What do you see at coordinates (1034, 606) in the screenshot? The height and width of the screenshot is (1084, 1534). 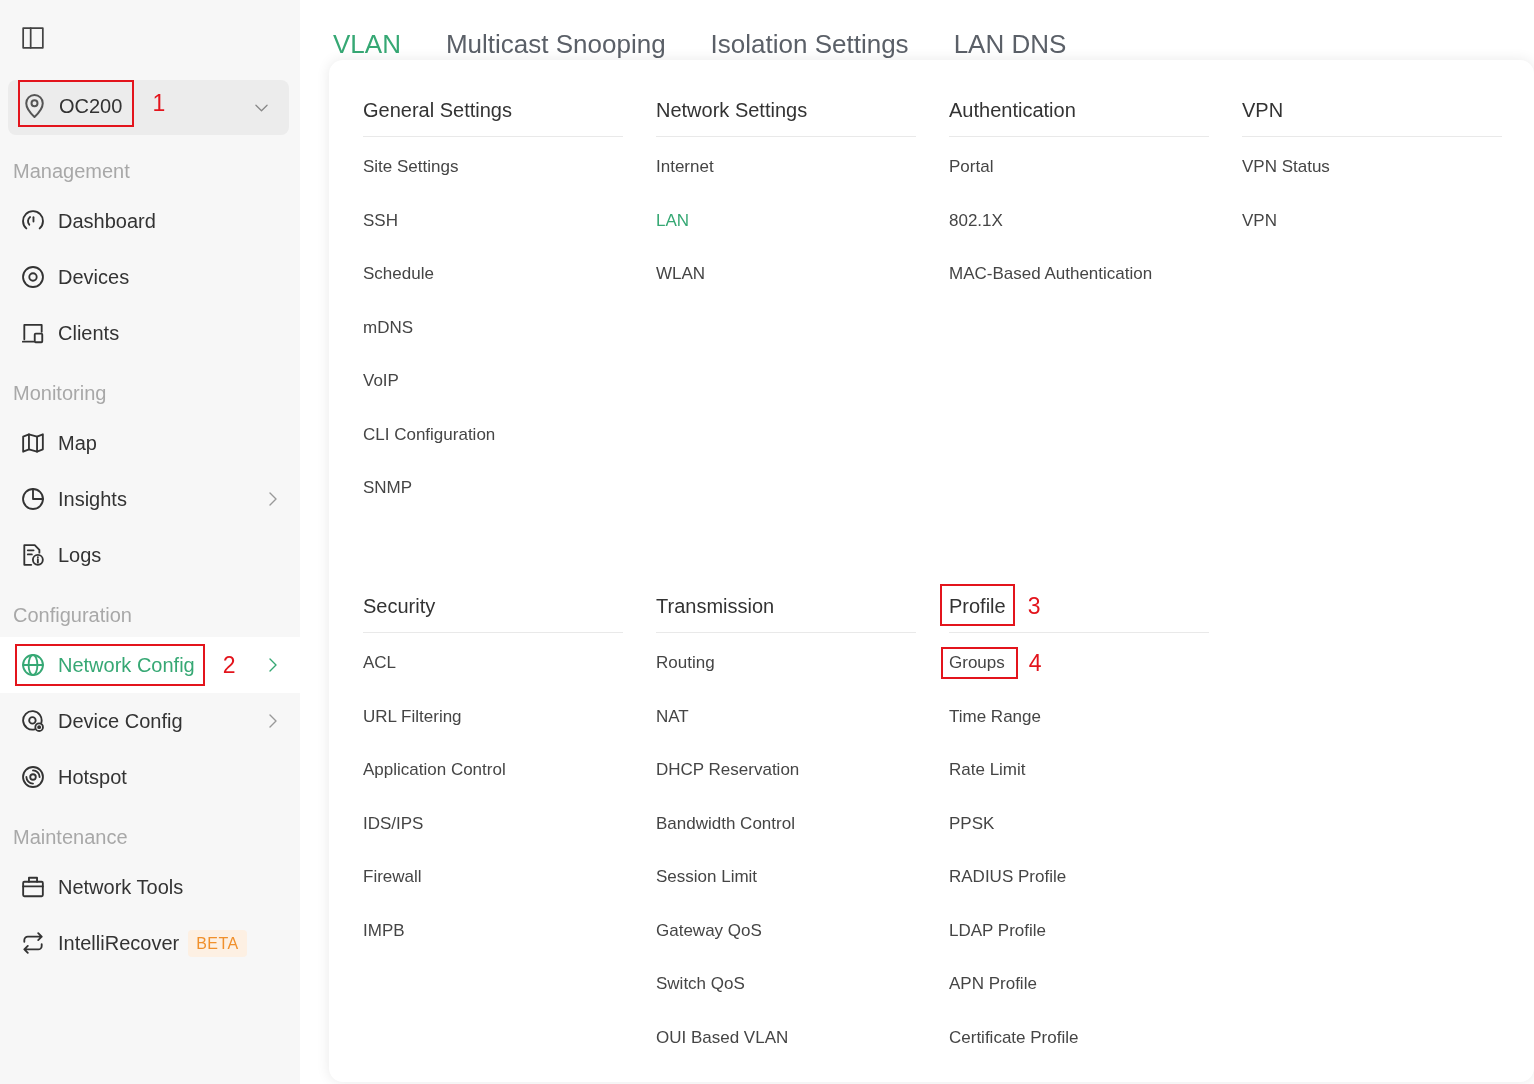 I see `annotation-number: 3` at bounding box center [1034, 606].